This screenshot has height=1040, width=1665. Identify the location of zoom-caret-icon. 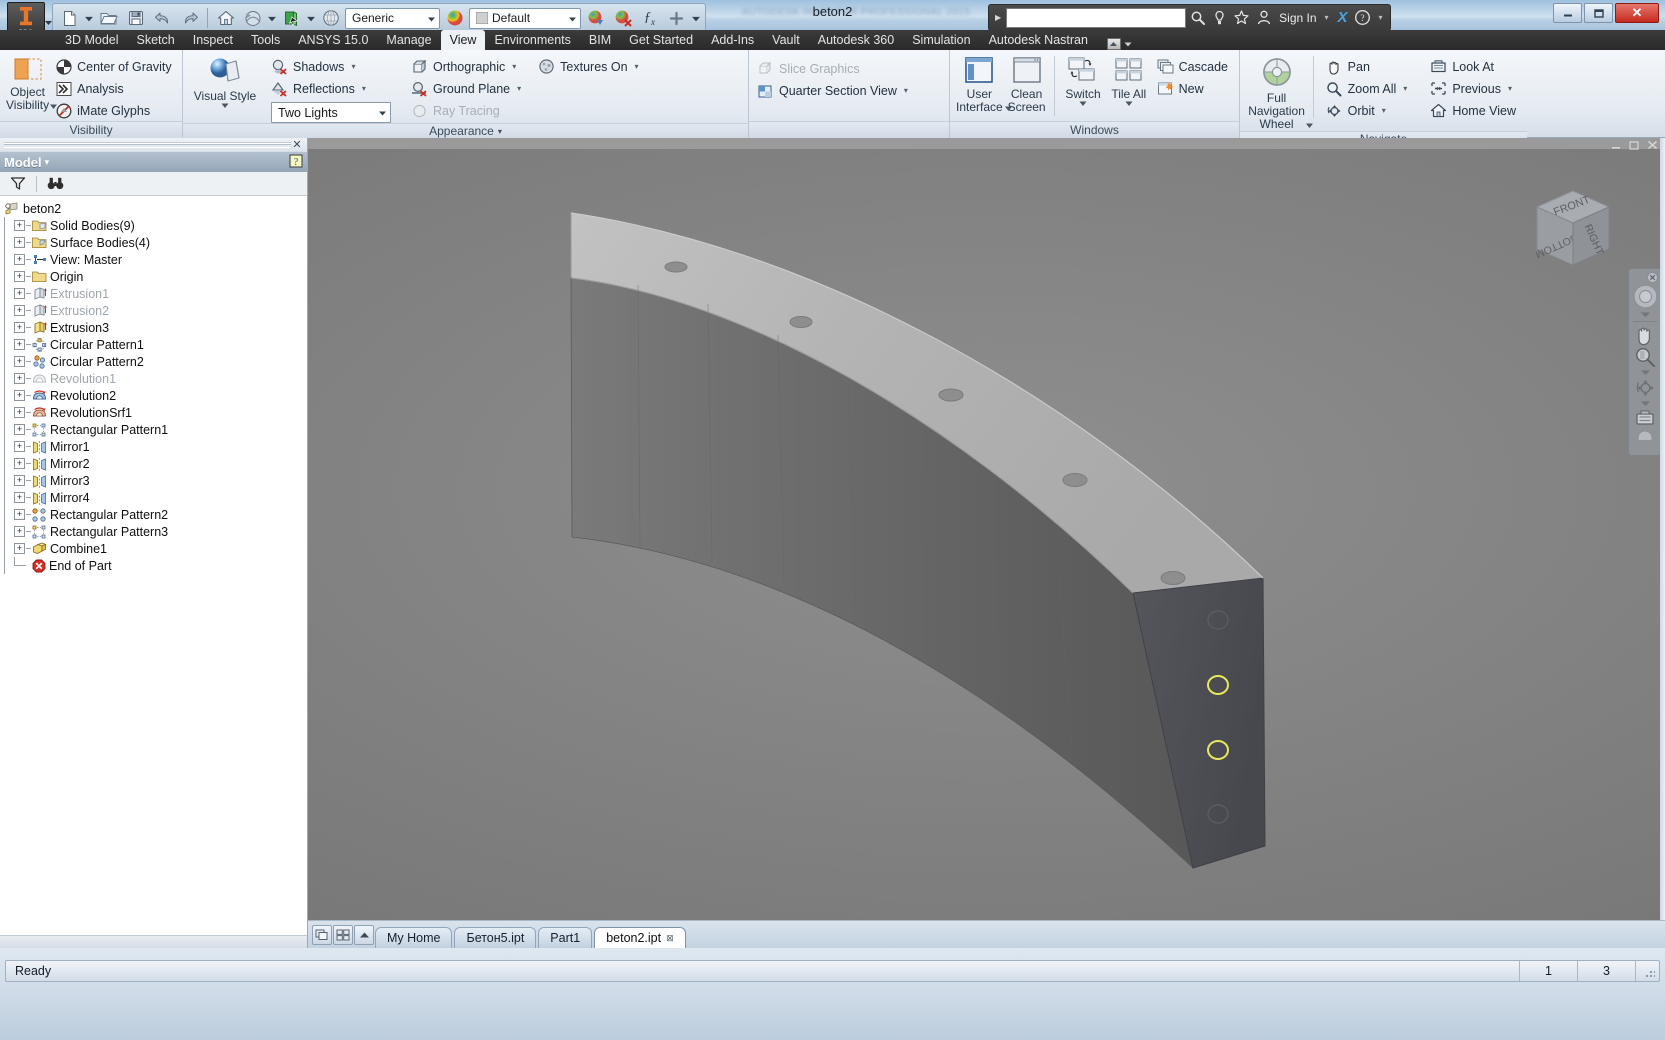
(1645, 372).